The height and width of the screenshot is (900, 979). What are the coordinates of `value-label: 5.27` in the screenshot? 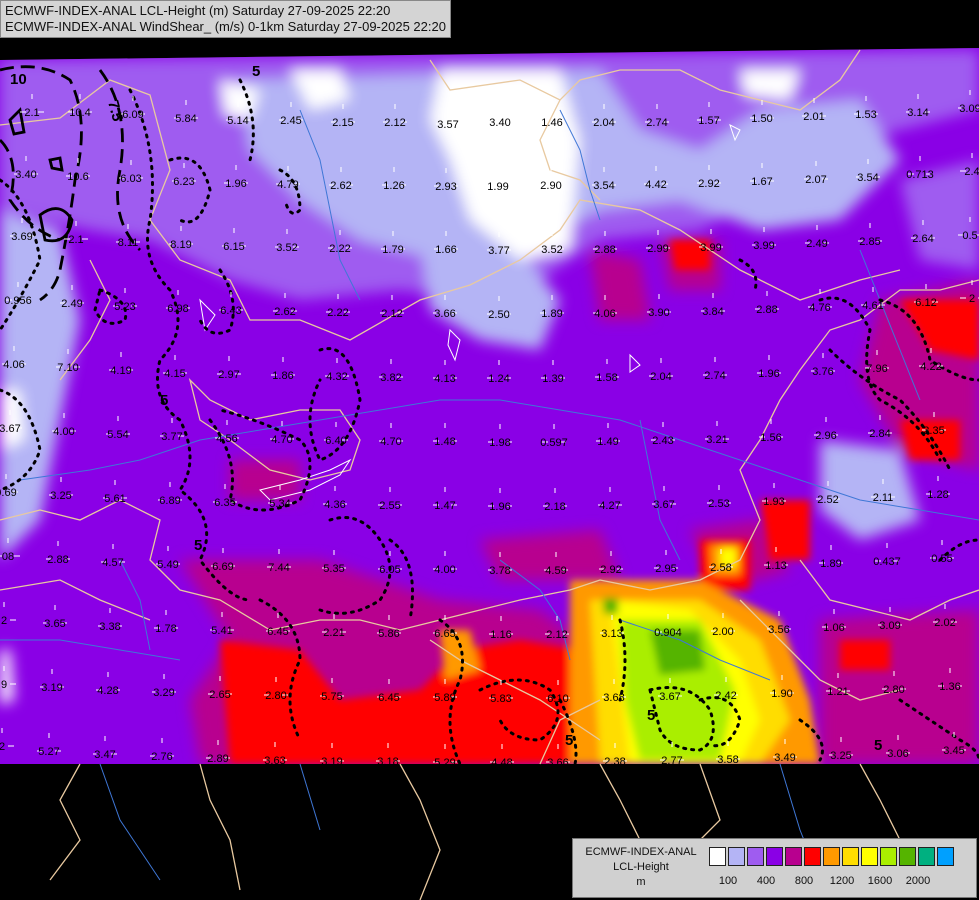 It's located at (48, 752).